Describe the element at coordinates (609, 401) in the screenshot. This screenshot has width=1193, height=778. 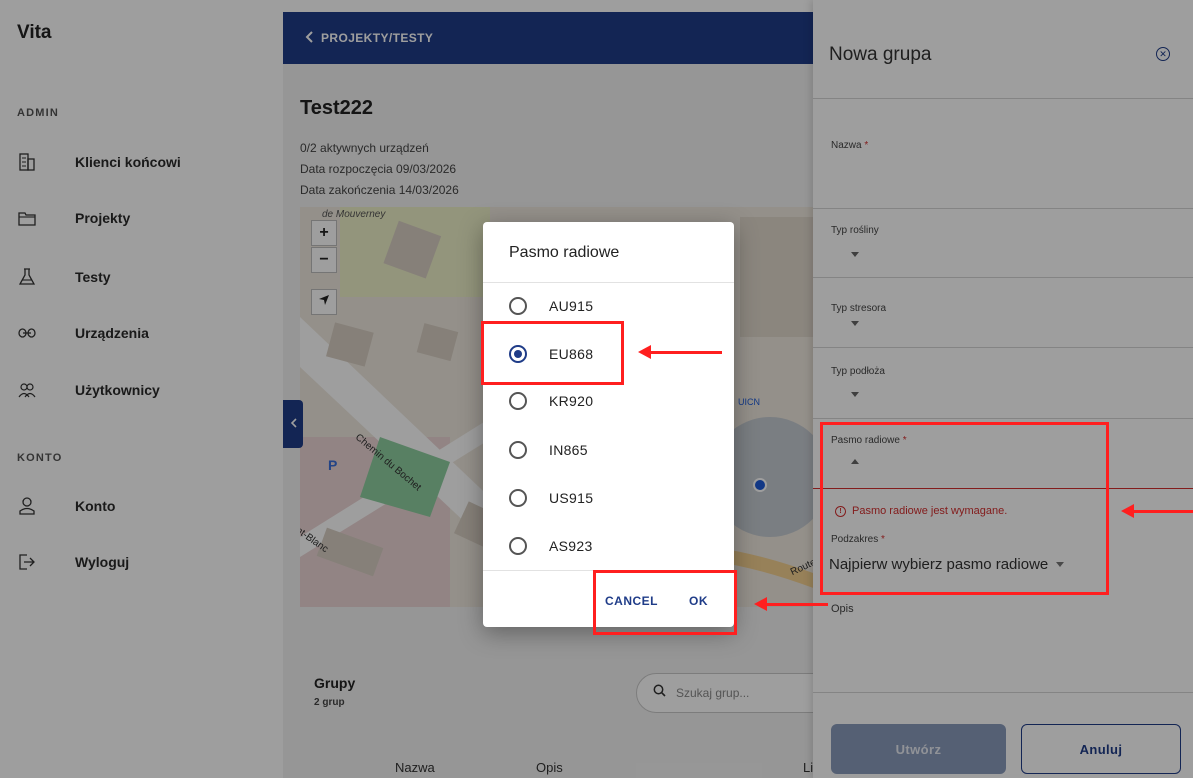
I see `radio-option-kr920: KR920` at that location.